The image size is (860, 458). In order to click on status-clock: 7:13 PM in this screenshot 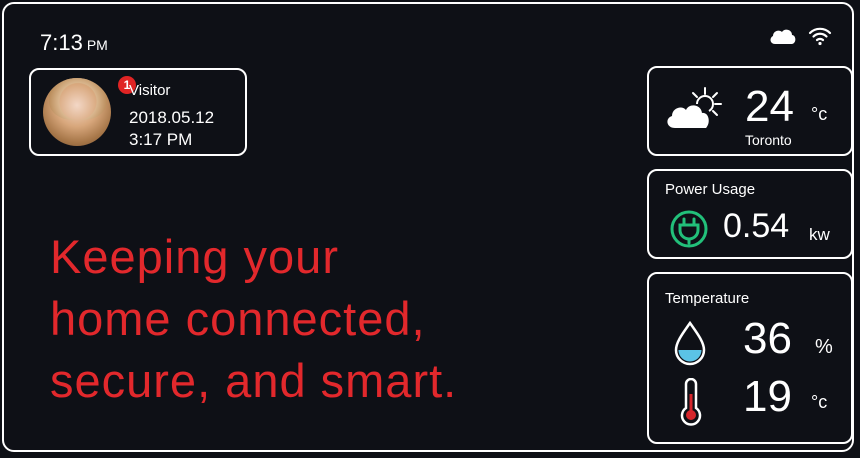, I will do `click(74, 43)`.